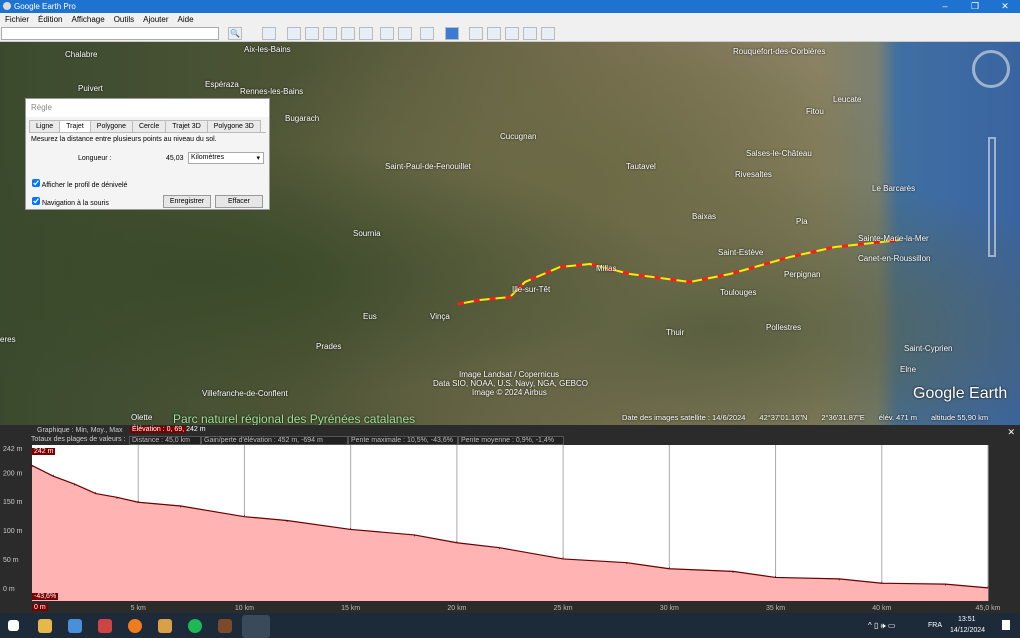  I want to click on place-label: Canet-en-Roussillon, so click(894, 258).